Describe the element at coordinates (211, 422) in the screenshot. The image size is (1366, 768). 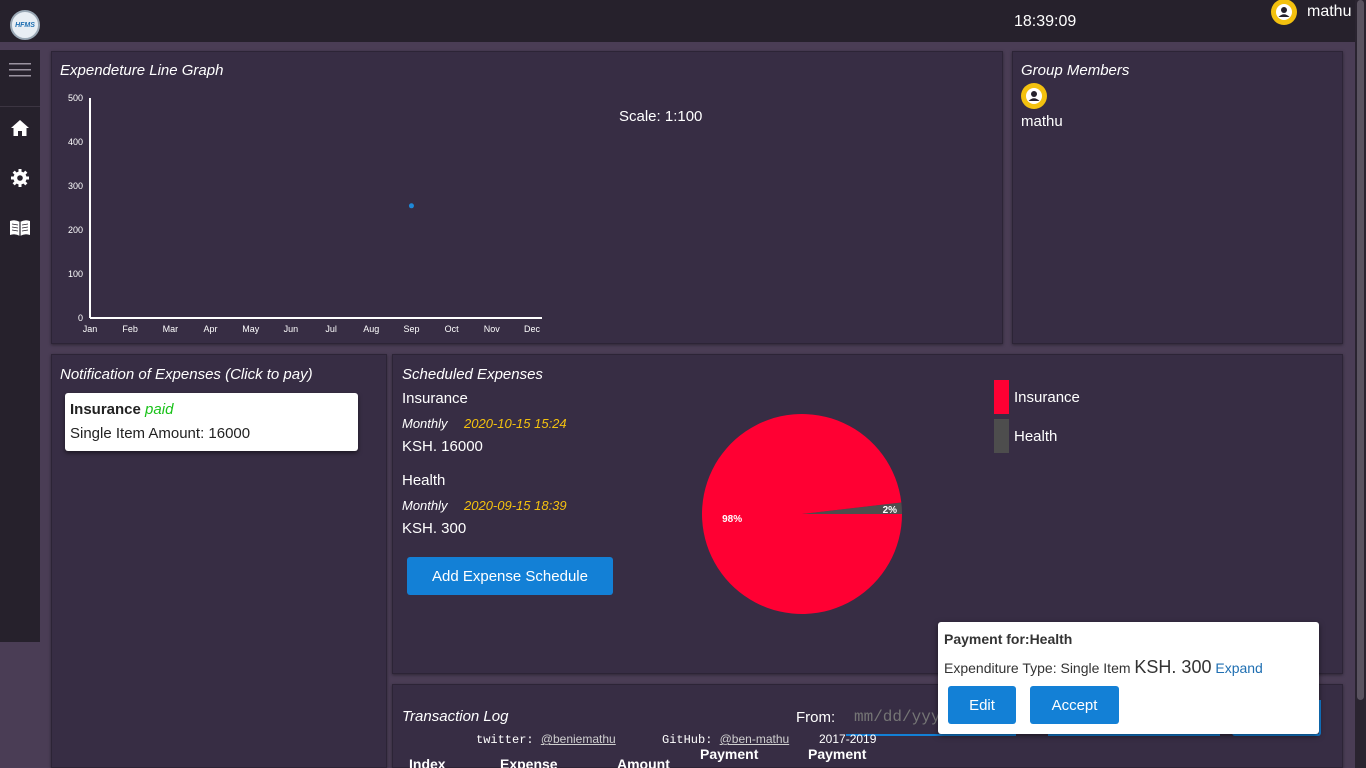
I see `notification-card: Insurance paid Single Item Amount: 16000` at that location.